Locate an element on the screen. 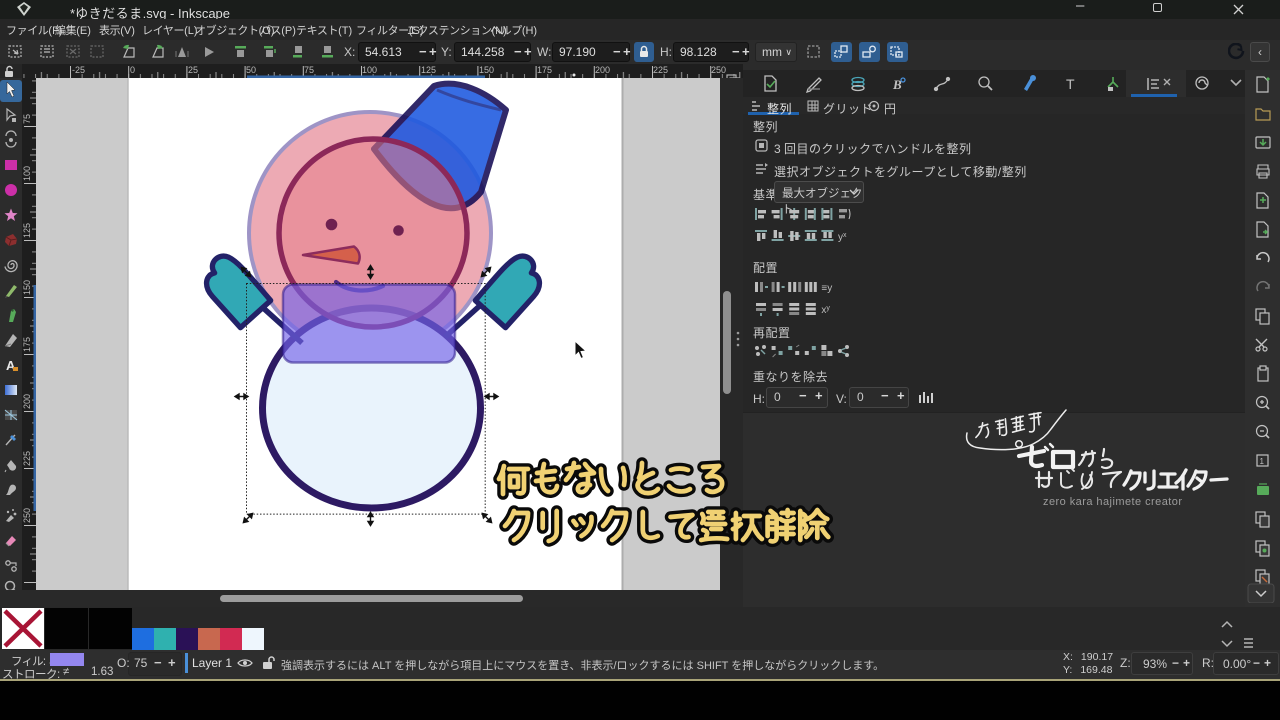 The image size is (1280, 720). svg-text: 0 is located at coordinates (132, 70).